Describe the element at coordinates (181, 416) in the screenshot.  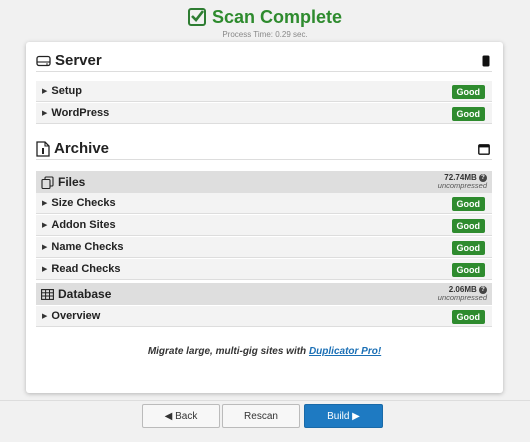
I see `back-button: ◀ Back` at that location.